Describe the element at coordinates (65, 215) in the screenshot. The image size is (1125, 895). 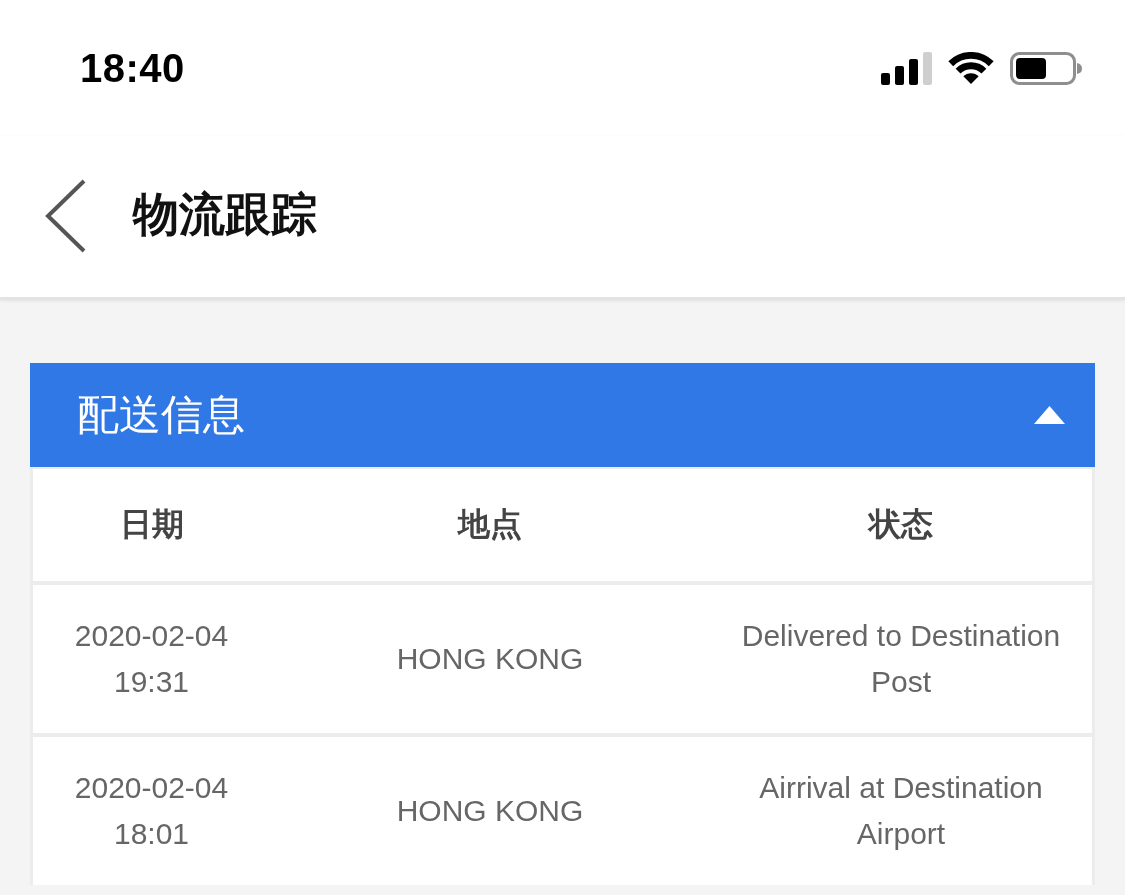
I see `back-icon` at that location.